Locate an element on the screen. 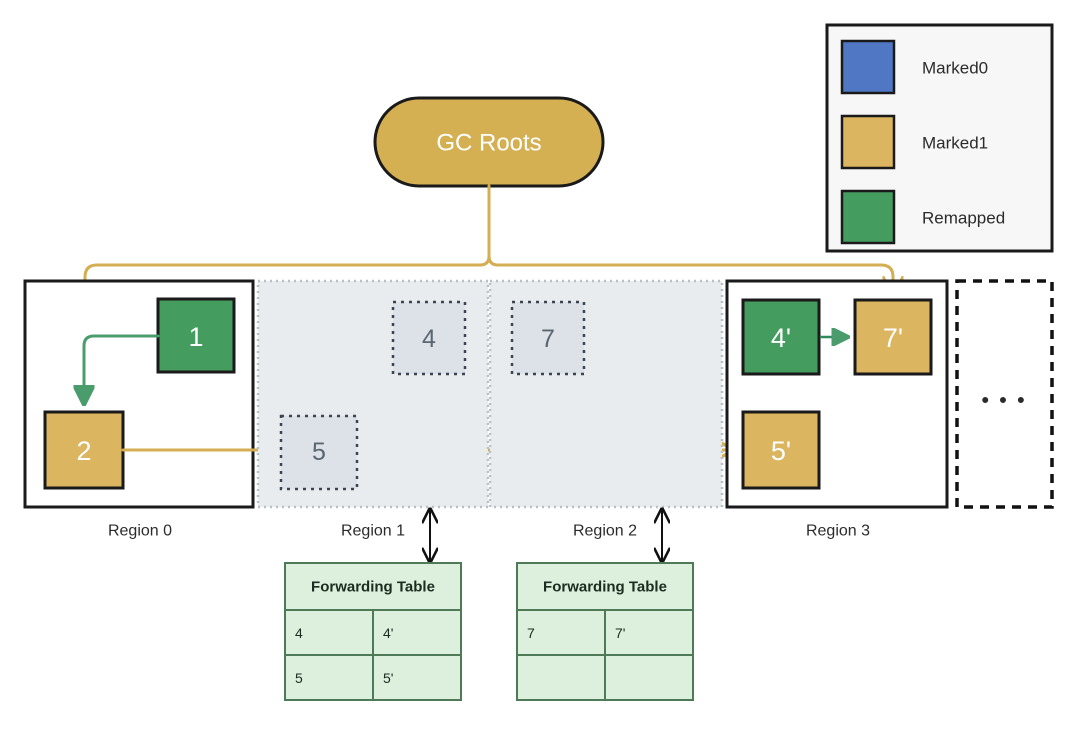 The height and width of the screenshot is (730, 1080). region-0-label: Region 0 is located at coordinates (140, 531).